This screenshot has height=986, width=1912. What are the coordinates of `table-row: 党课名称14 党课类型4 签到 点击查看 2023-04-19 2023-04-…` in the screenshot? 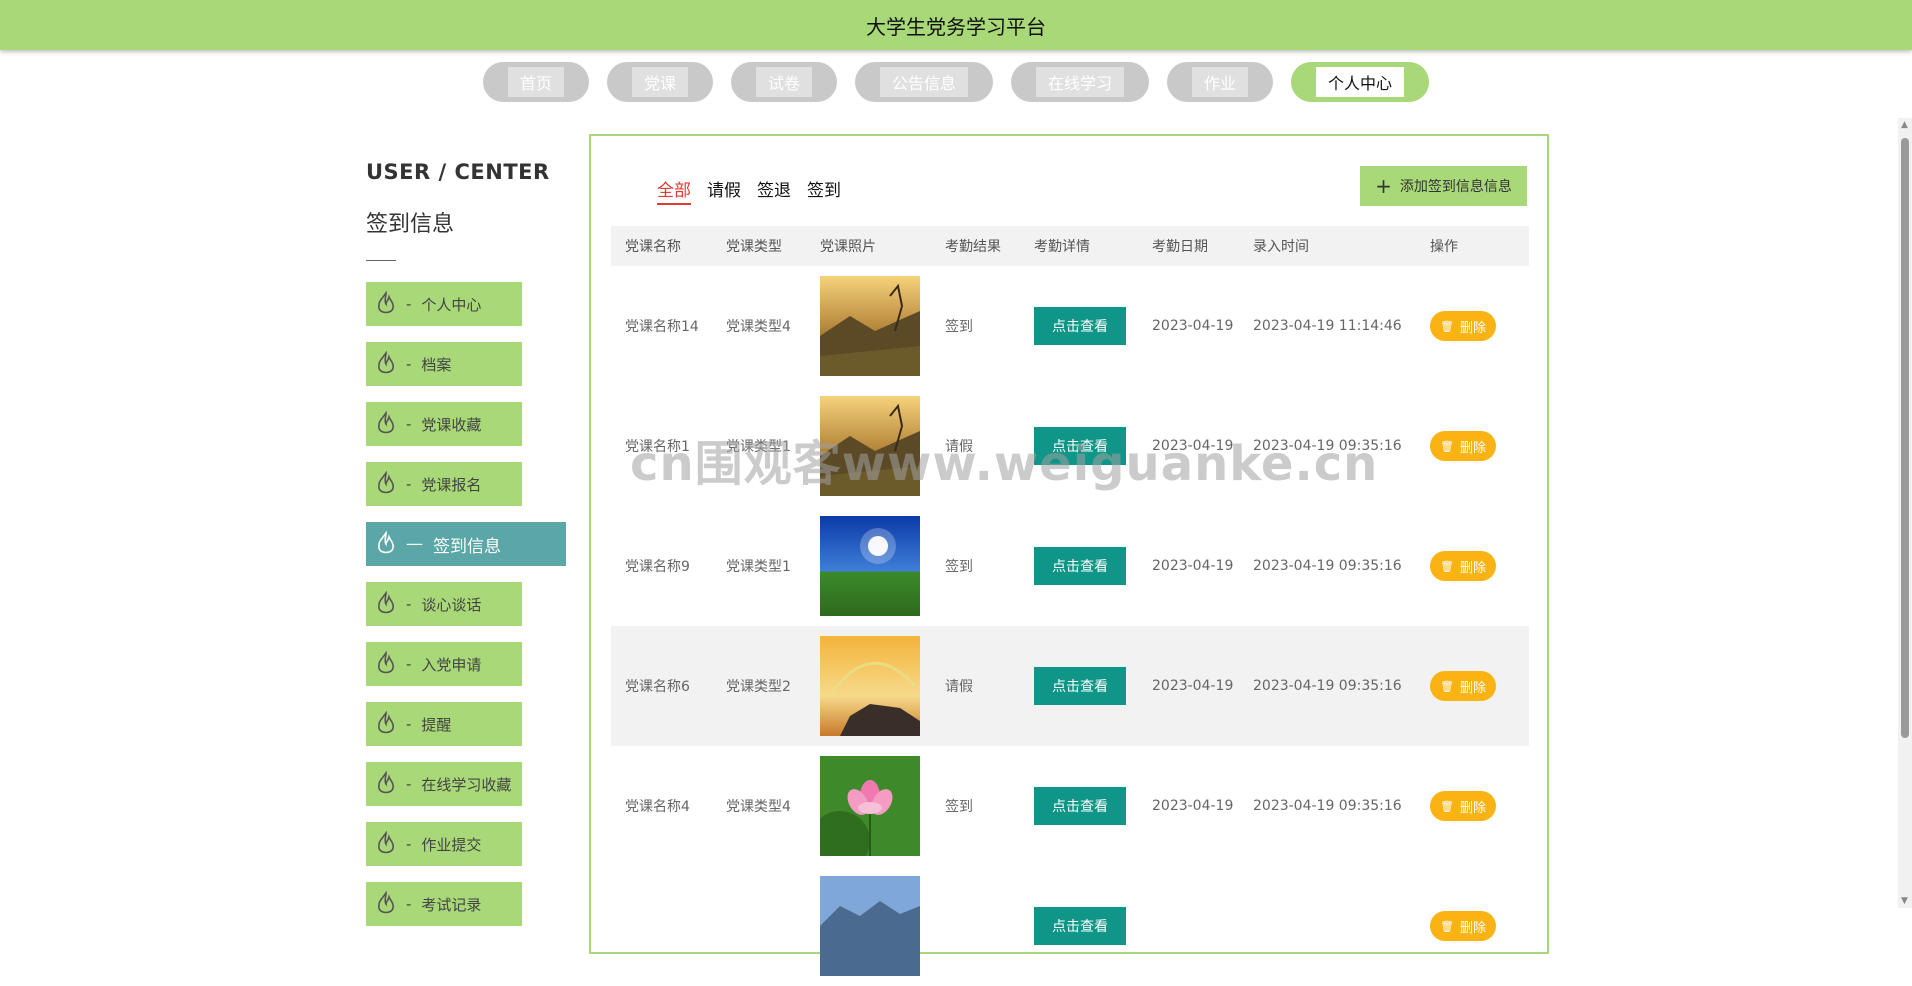 It's located at (1070, 326).